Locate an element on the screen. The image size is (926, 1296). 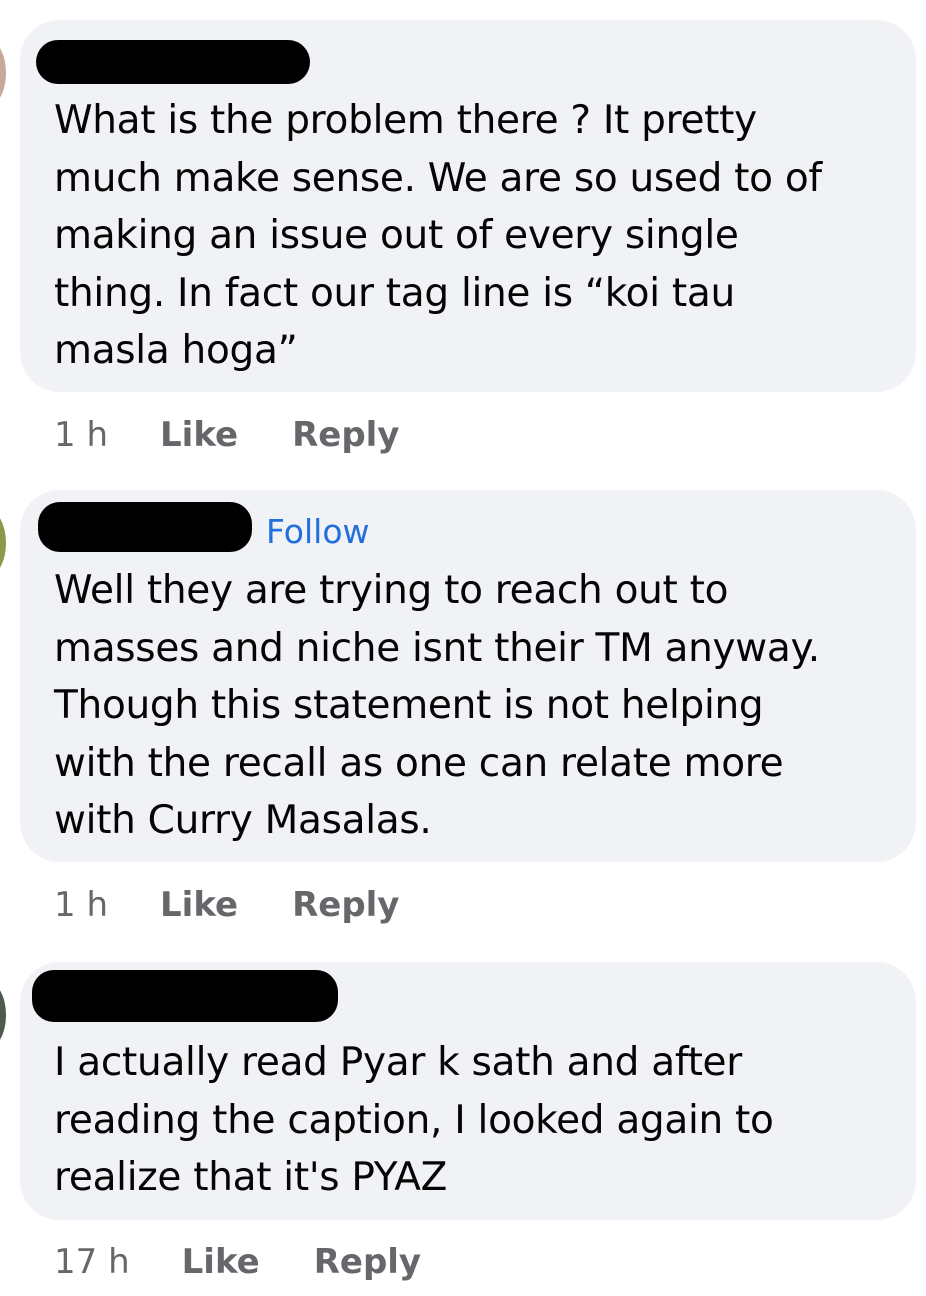
follow-button: Follow is located at coordinates (318, 532).